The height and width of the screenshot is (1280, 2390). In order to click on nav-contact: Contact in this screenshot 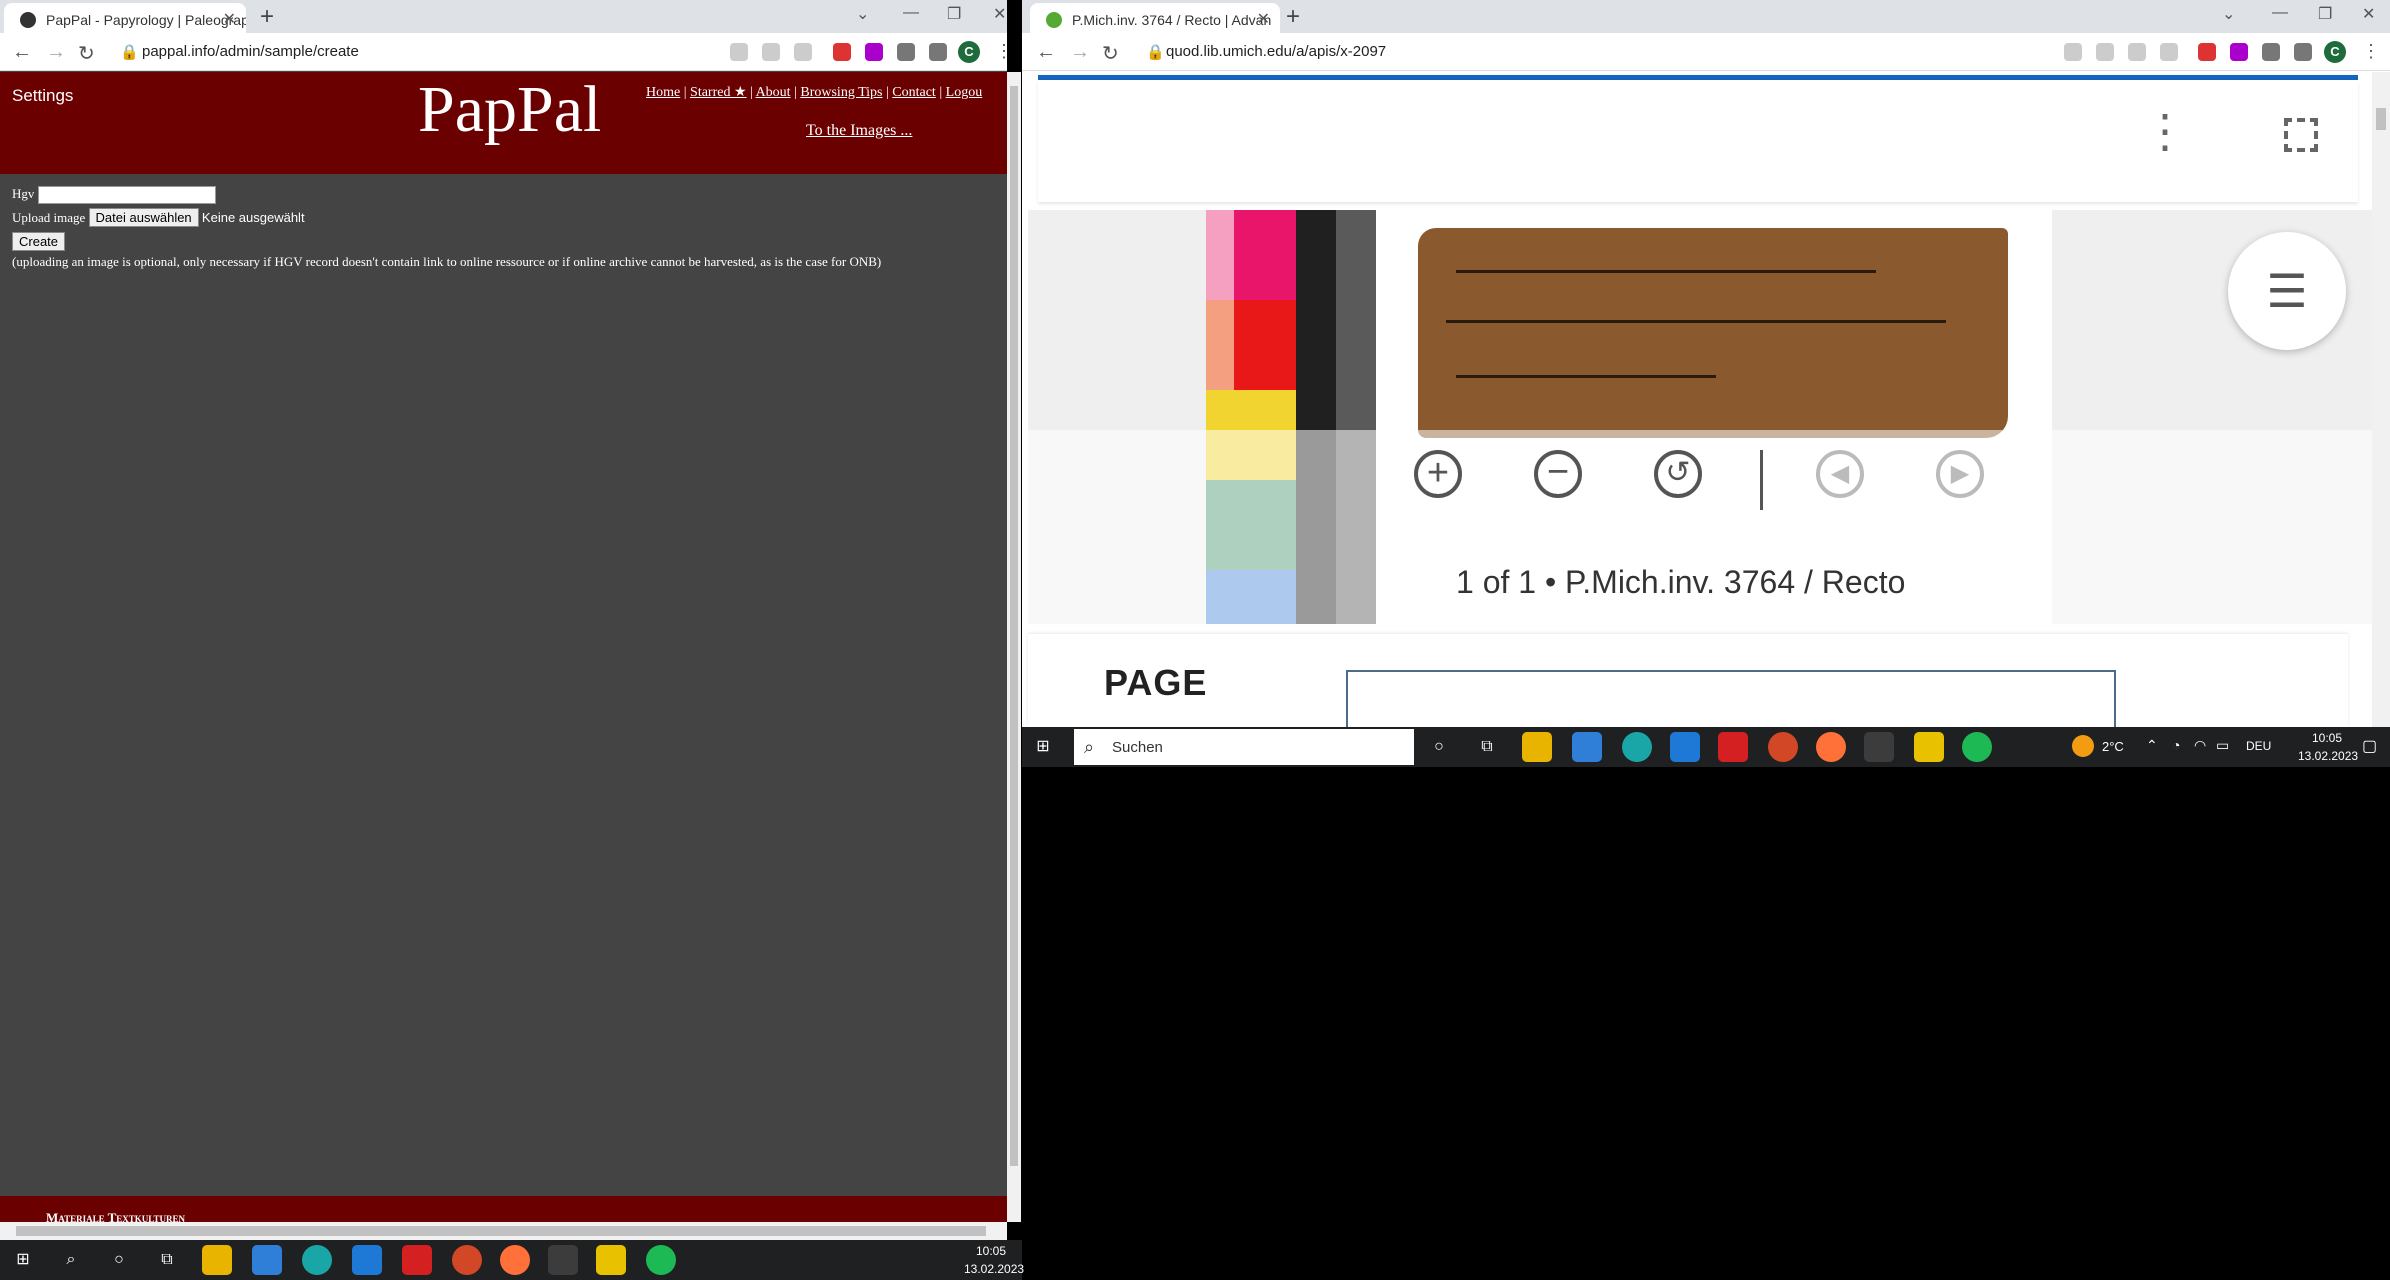, I will do `click(914, 92)`.